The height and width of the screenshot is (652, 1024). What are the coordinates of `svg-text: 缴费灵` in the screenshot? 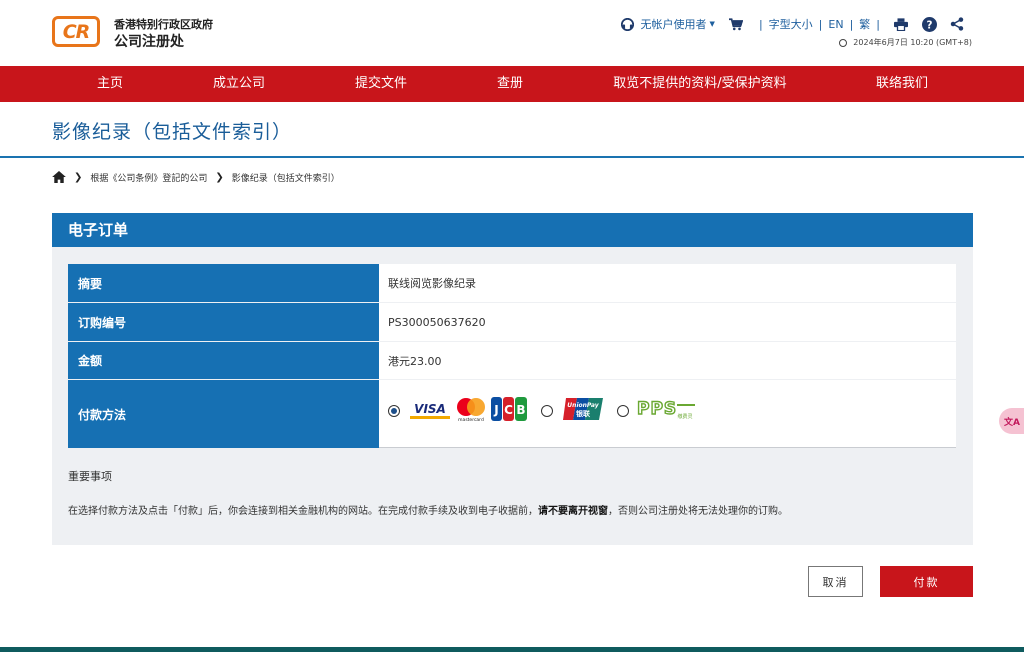 It's located at (684, 416).